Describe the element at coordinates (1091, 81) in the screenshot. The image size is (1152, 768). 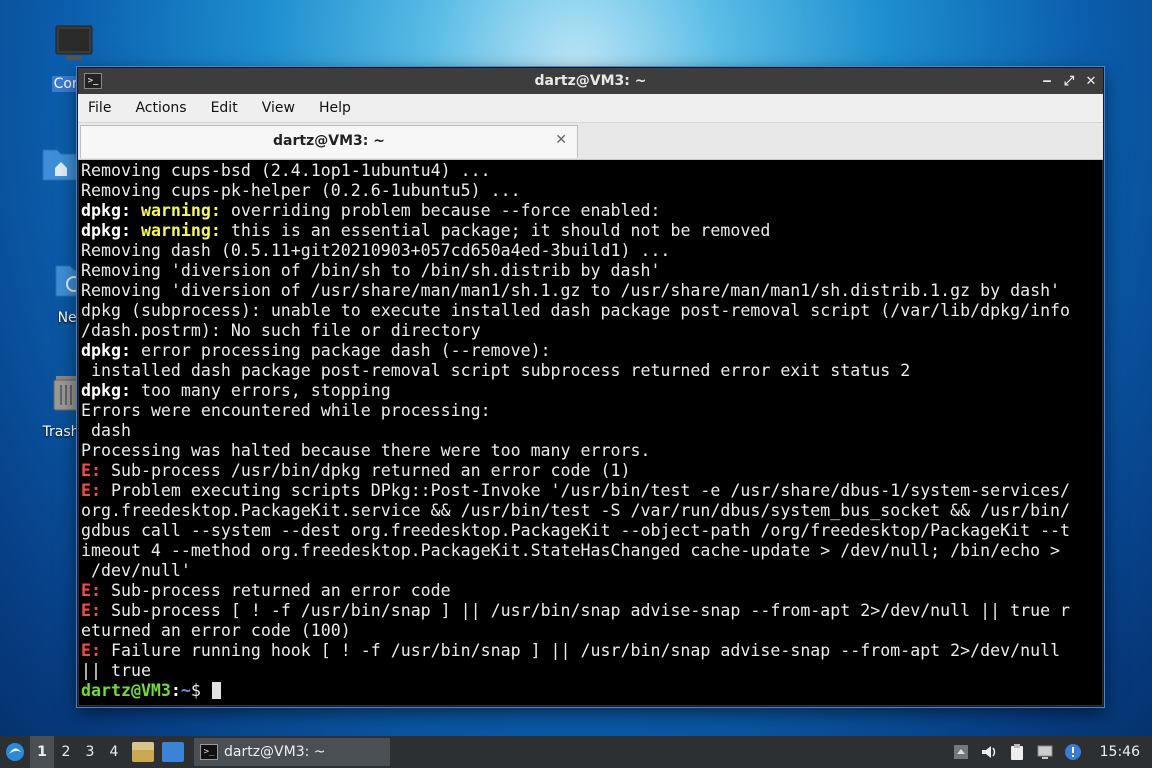
I see `close-icon: ✕` at that location.